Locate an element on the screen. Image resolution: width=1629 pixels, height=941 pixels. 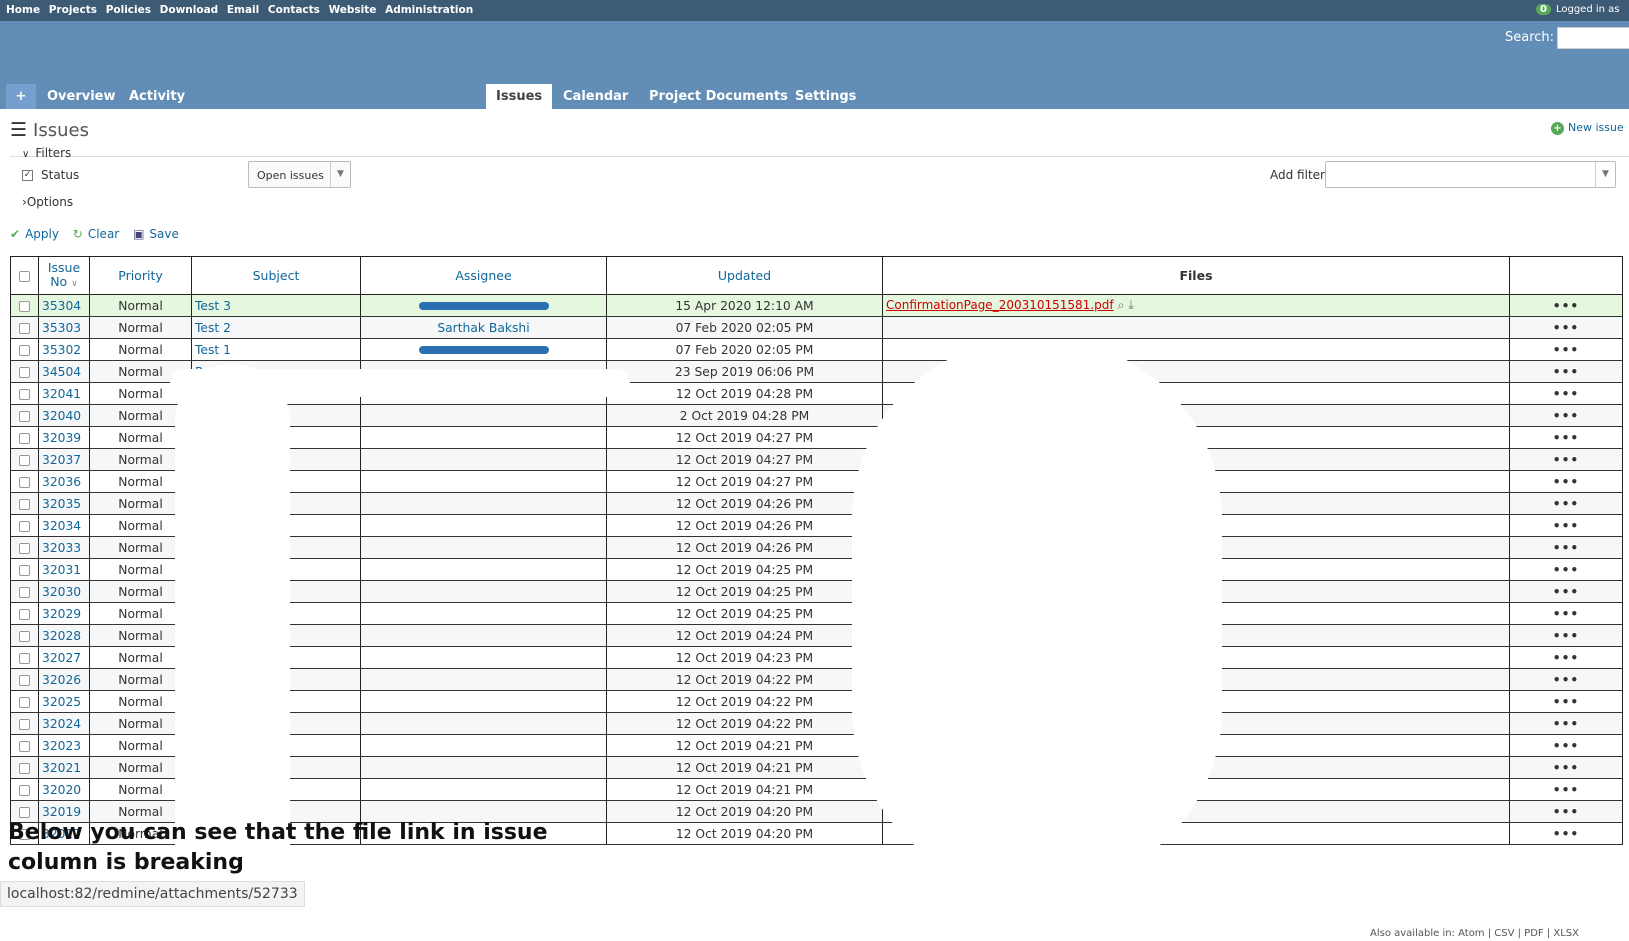
top-menu-administration: Administration is located at coordinates (429, 10).